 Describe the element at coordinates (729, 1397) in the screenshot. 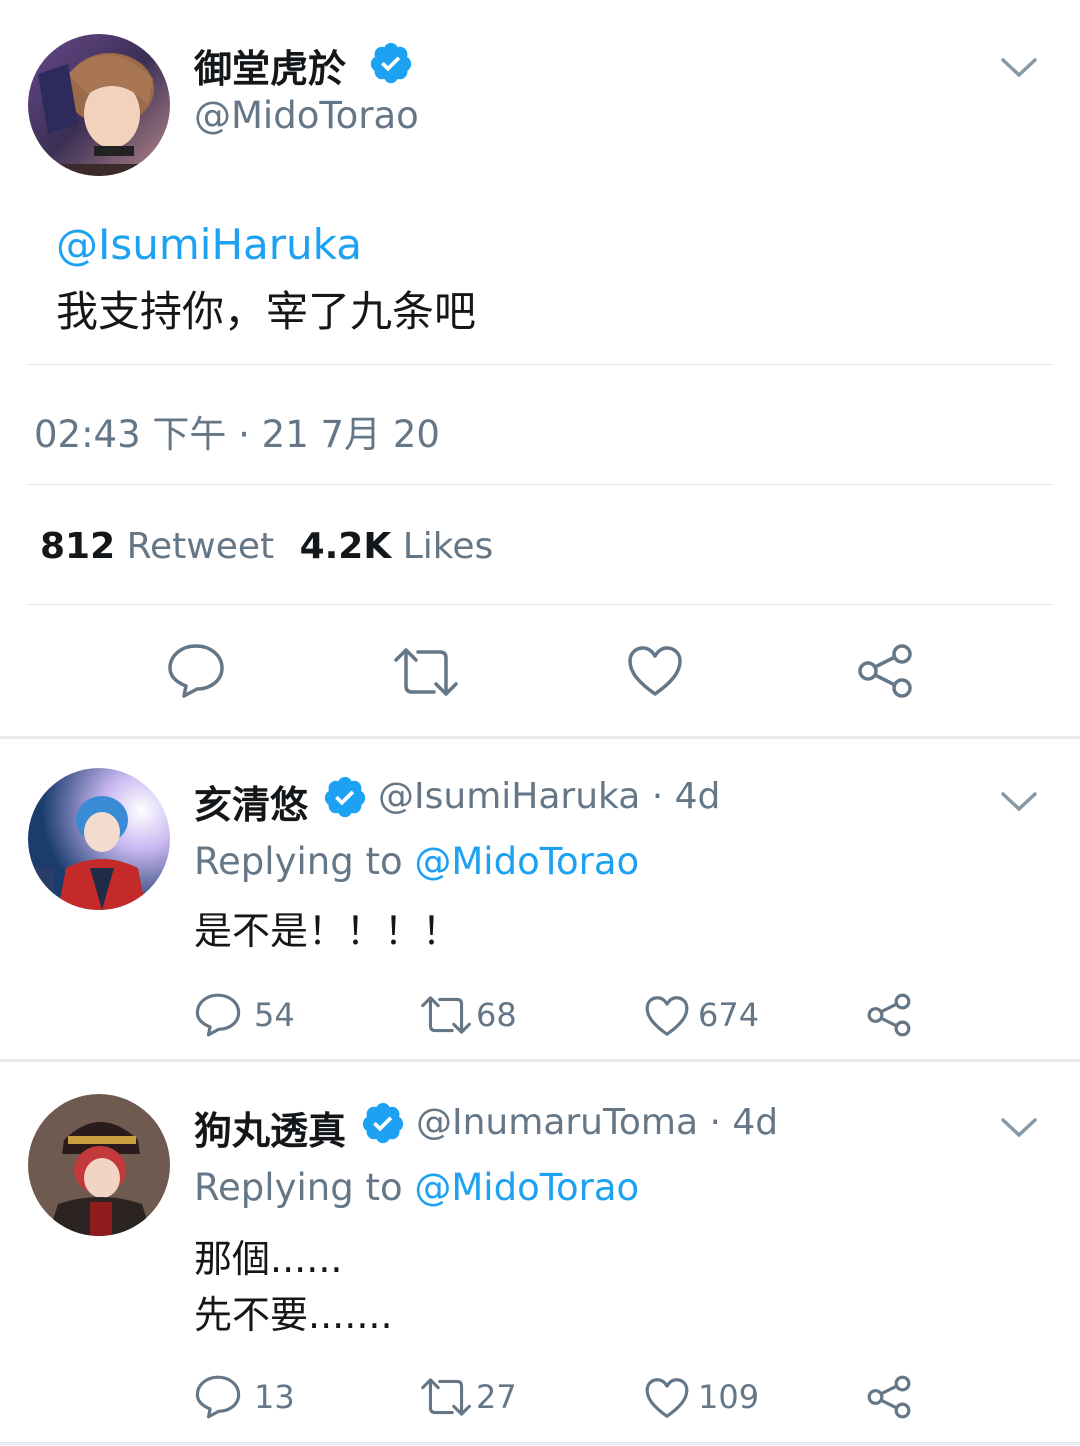

I see `like-count: 109` at that location.